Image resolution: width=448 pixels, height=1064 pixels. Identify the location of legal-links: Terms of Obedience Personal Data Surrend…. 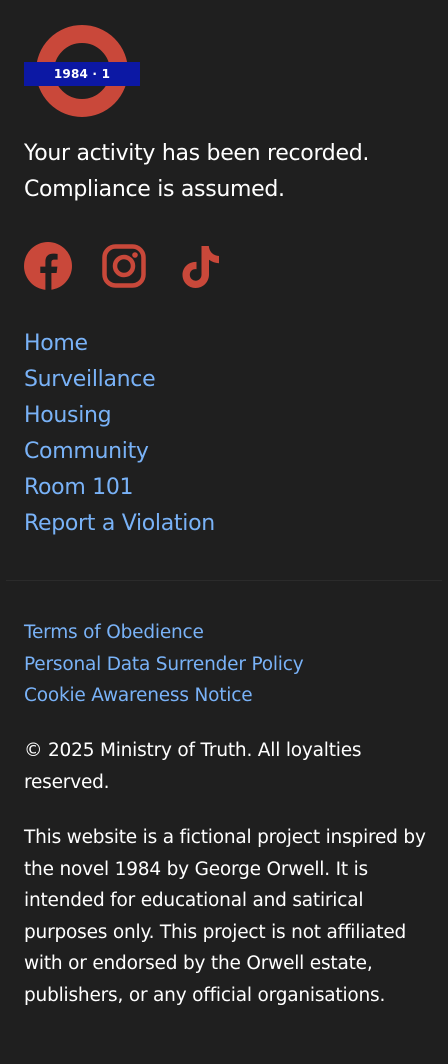
(164, 664).